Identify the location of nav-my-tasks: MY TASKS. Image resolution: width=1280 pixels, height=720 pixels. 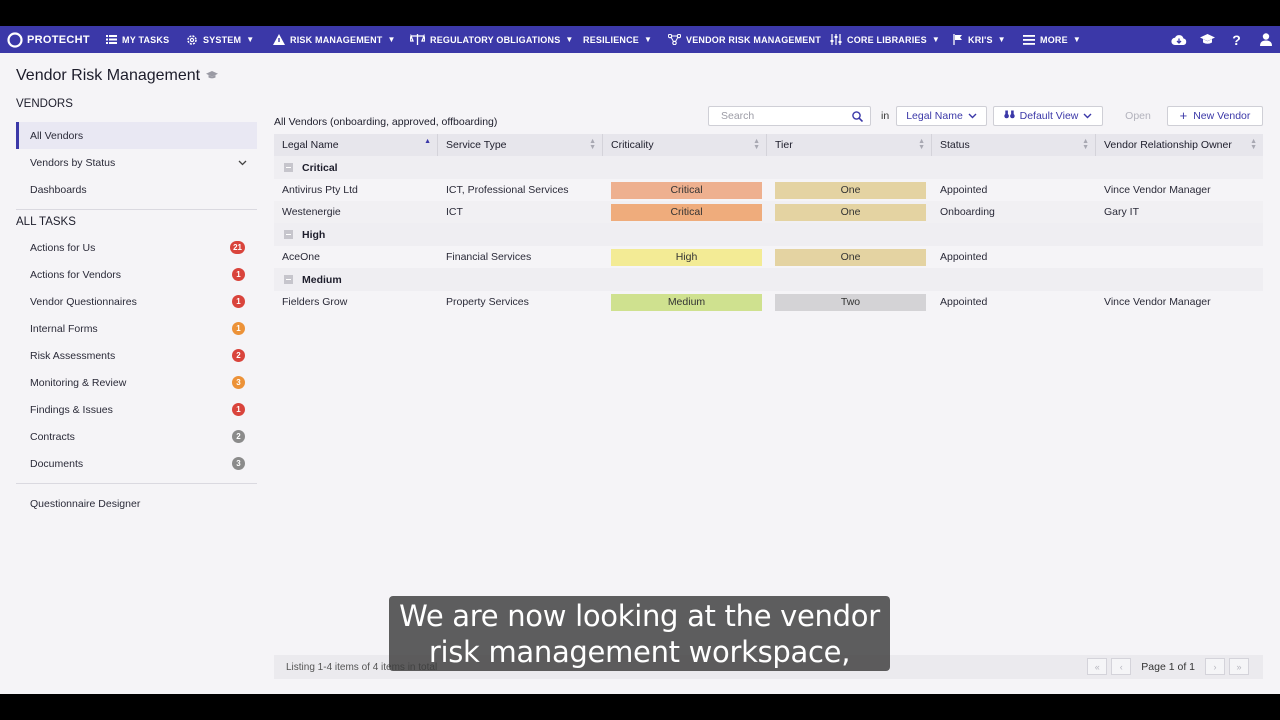
(137, 39).